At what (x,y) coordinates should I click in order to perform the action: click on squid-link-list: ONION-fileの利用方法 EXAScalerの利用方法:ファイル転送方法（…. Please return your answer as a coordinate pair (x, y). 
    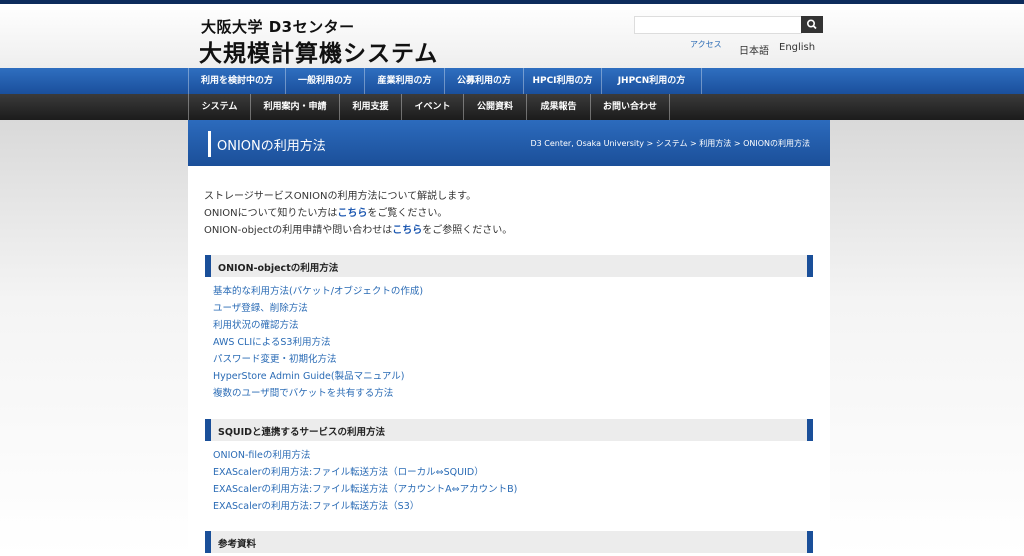
    Looking at the image, I should click on (365, 481).